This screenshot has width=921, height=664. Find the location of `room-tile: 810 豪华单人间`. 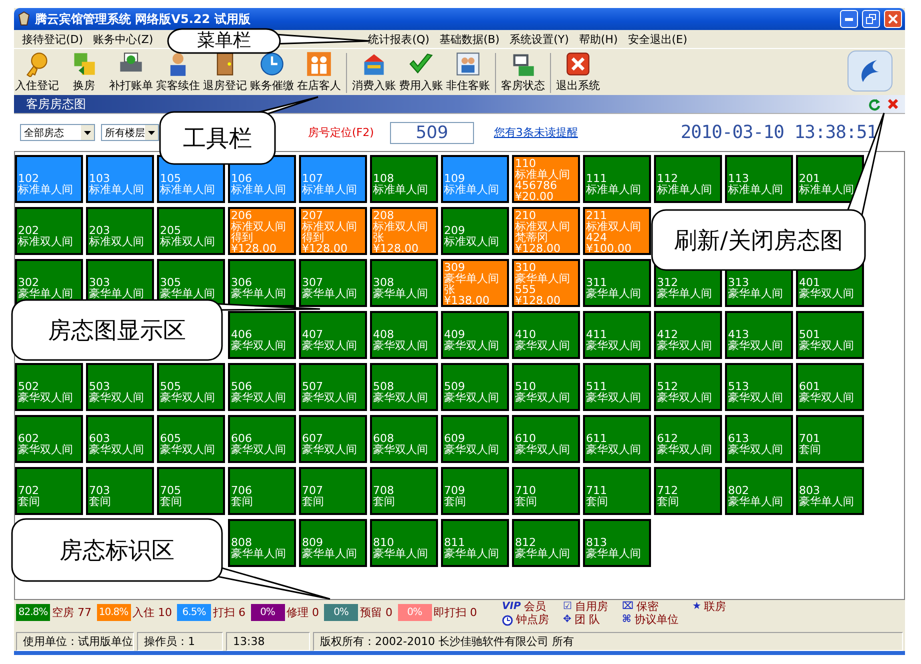

room-tile: 810 豪华单人间 is located at coordinates (404, 543).